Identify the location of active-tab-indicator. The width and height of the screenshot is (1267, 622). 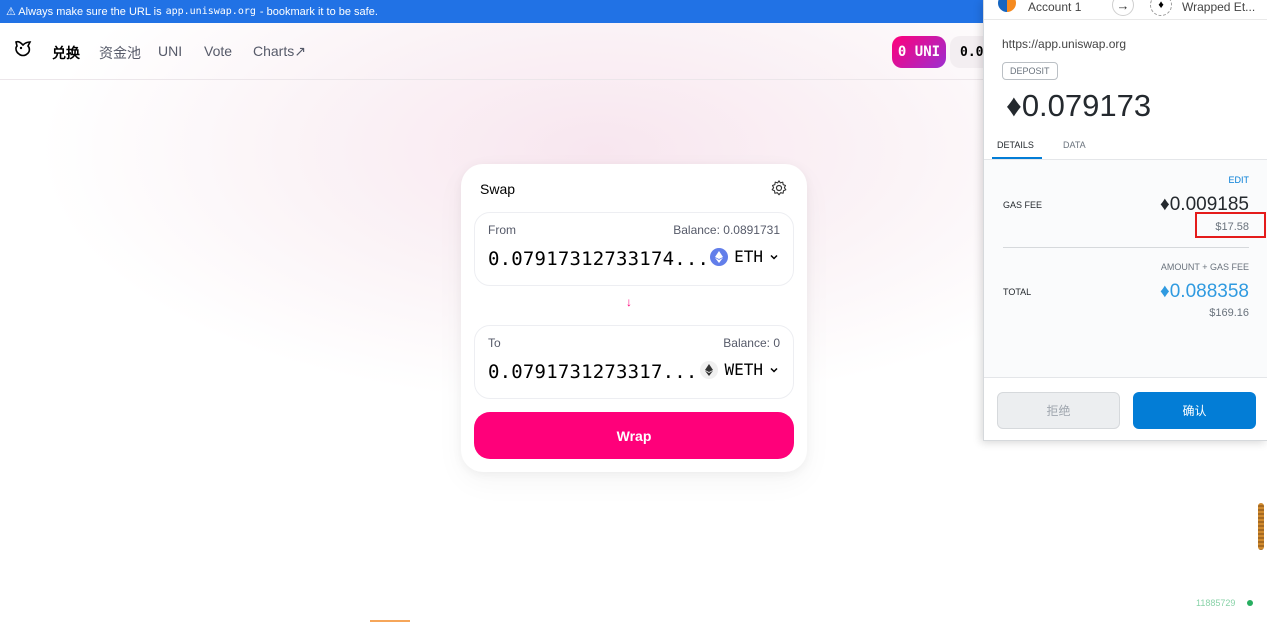
(1017, 158).